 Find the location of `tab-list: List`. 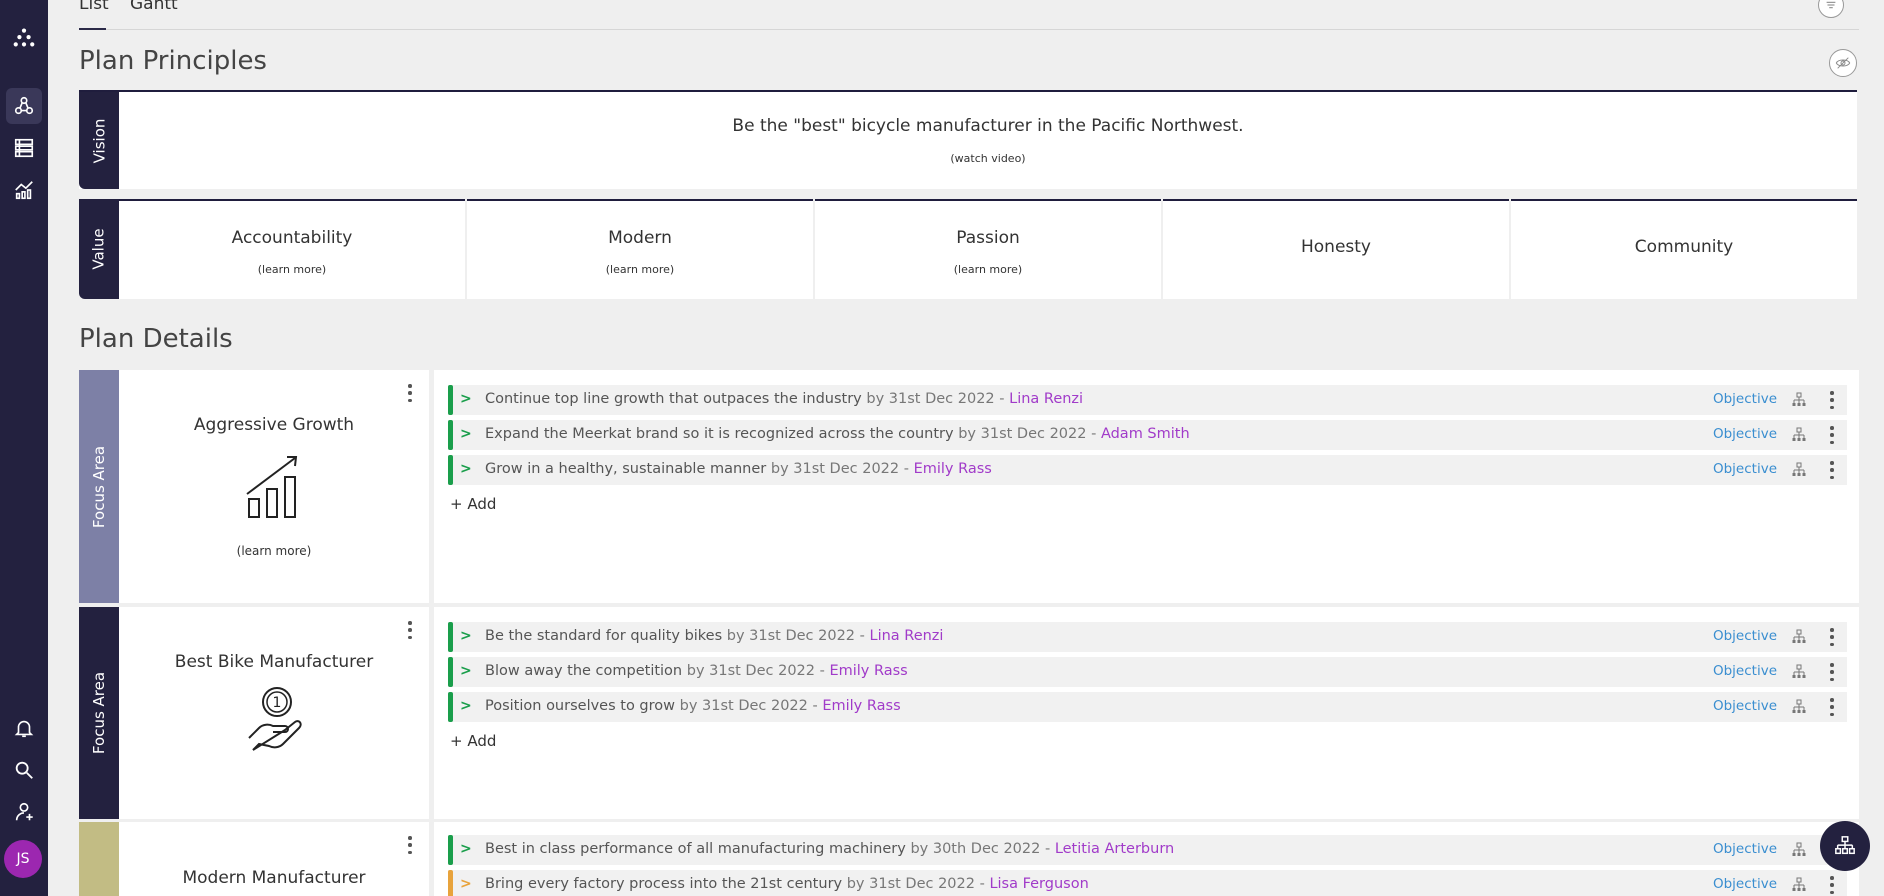

tab-list: List is located at coordinates (94, 7).